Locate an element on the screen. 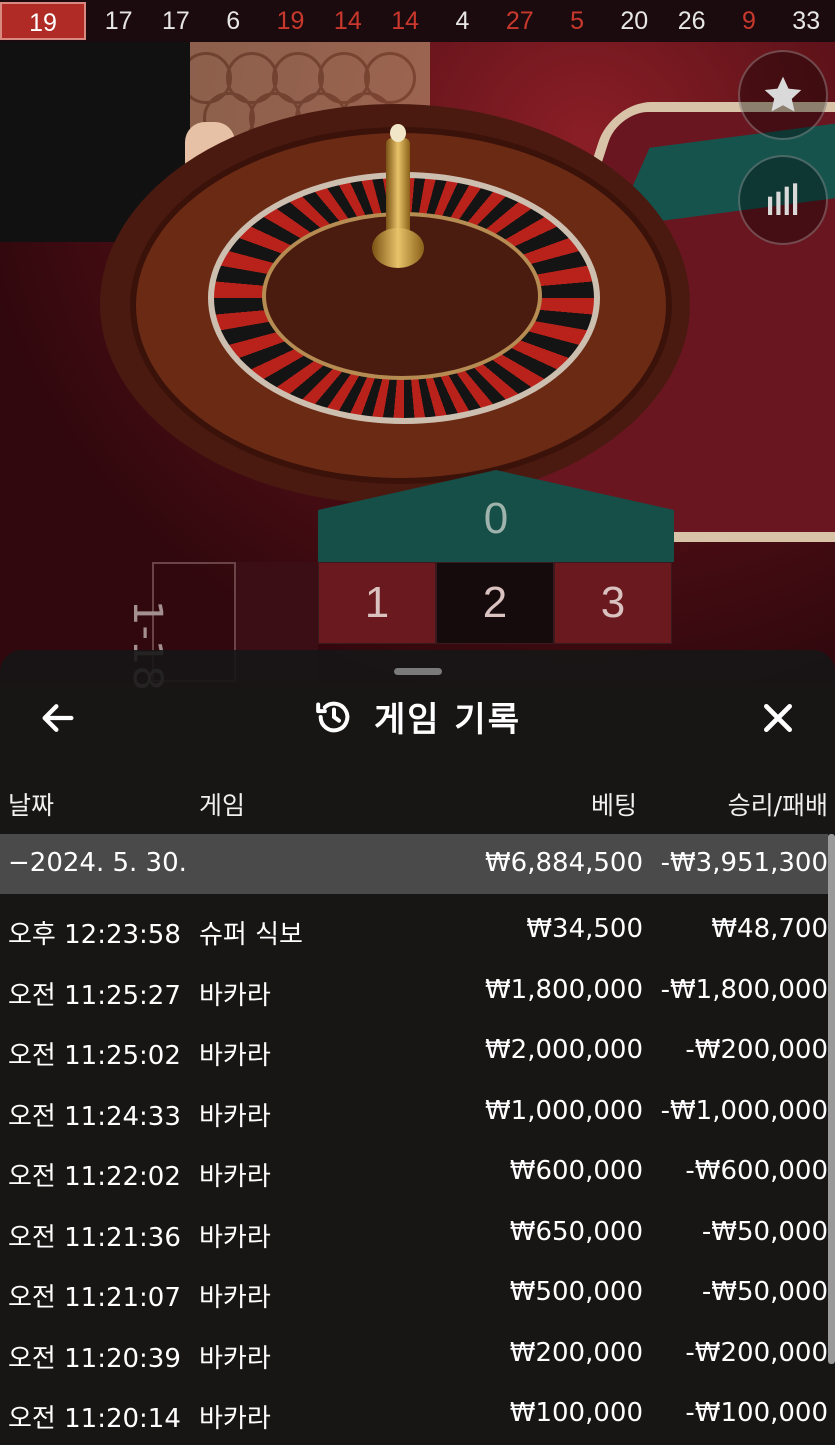  recent-result-number: 20 is located at coordinates (634, 20).